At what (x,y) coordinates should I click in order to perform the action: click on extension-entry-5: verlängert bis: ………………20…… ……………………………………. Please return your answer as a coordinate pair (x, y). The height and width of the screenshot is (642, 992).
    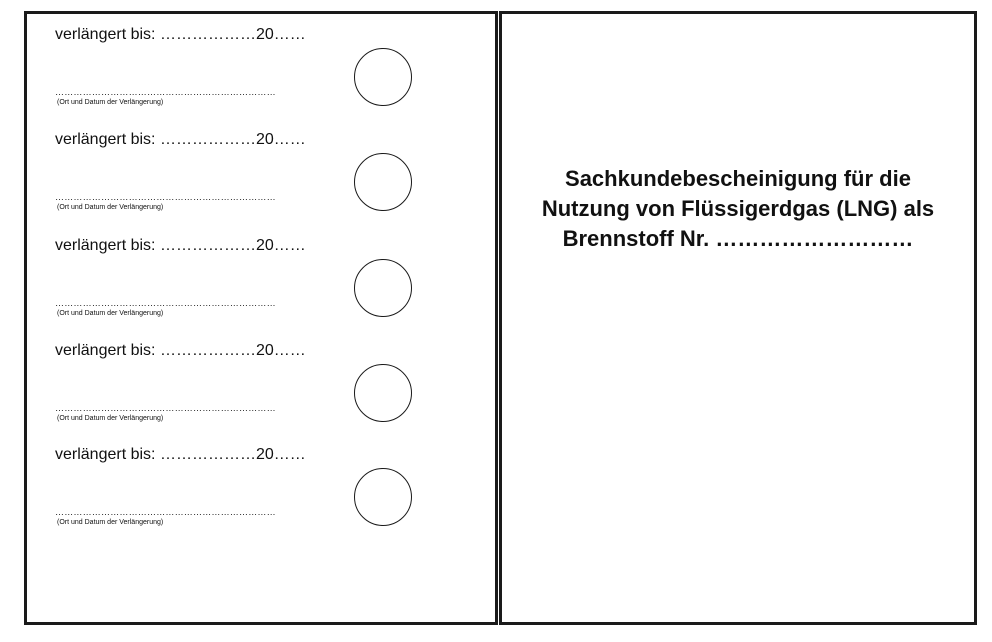
    Looking at the image, I should click on (261, 486).